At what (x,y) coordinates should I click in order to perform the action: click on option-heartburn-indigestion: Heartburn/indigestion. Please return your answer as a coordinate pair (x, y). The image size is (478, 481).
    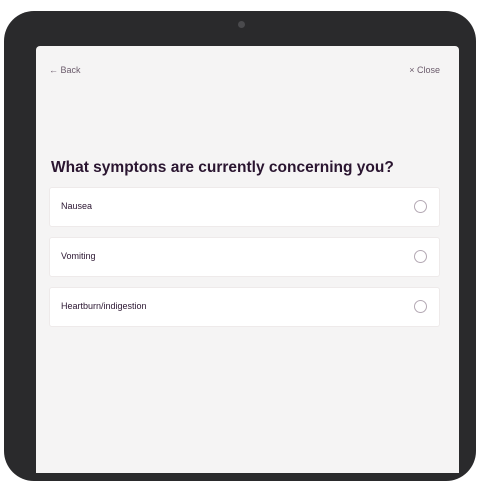
    Looking at the image, I should click on (244, 307).